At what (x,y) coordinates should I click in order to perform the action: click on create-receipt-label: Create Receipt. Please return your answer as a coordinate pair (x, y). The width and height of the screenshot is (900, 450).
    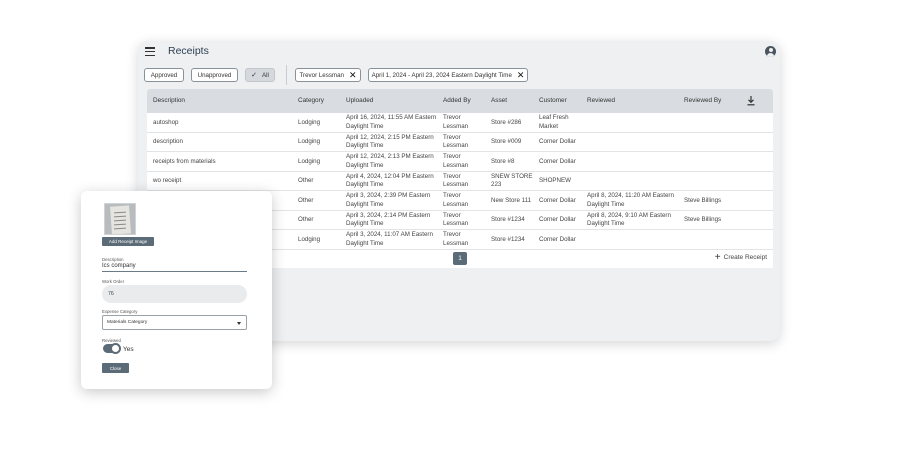
    Looking at the image, I should click on (745, 257).